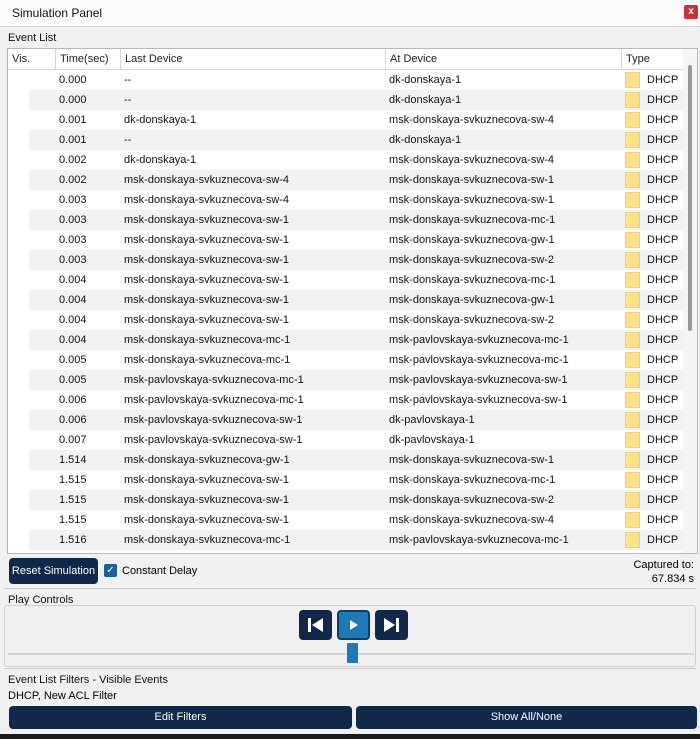 Image resolution: width=700 pixels, height=739 pixels. Describe the element at coordinates (663, 565) in the screenshot. I see `captured-to-label: Captured to:` at that location.